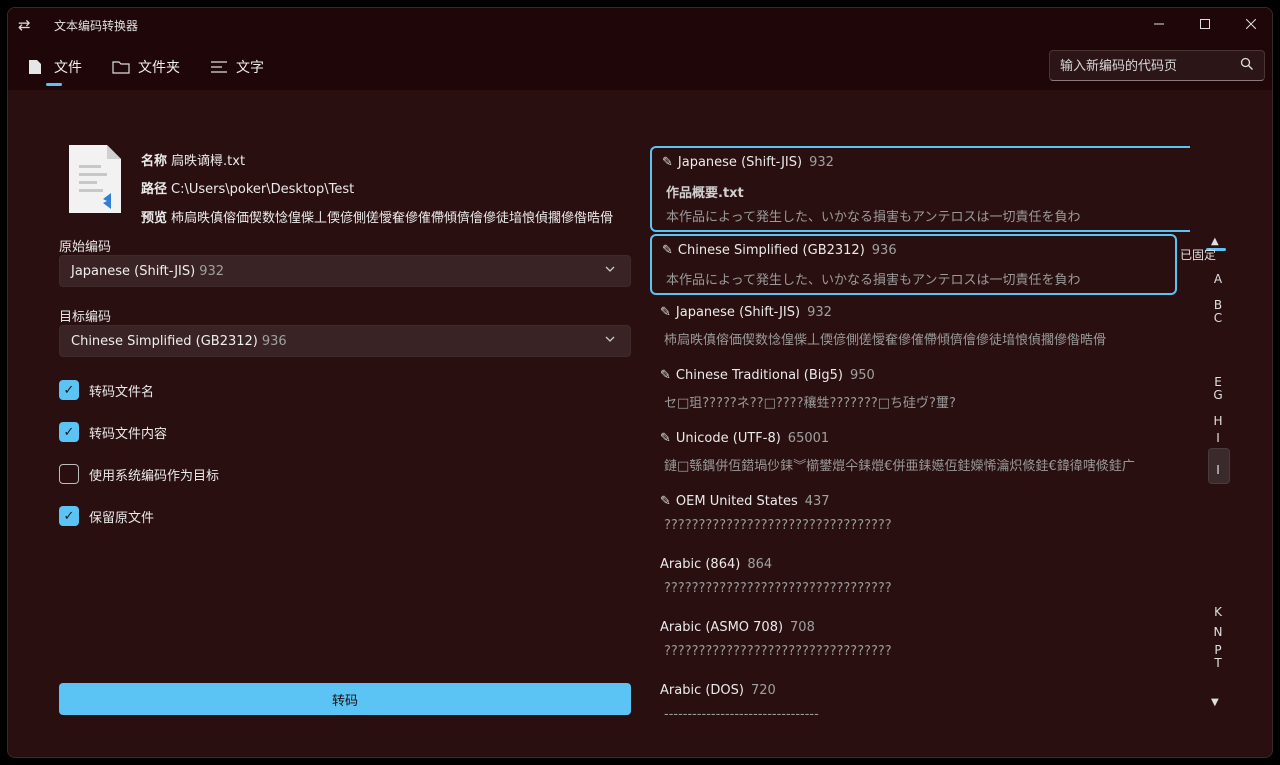 This screenshot has width=1280, height=765. Describe the element at coordinates (68, 68) in the screenshot. I see `tab-file-label: 文件` at that location.